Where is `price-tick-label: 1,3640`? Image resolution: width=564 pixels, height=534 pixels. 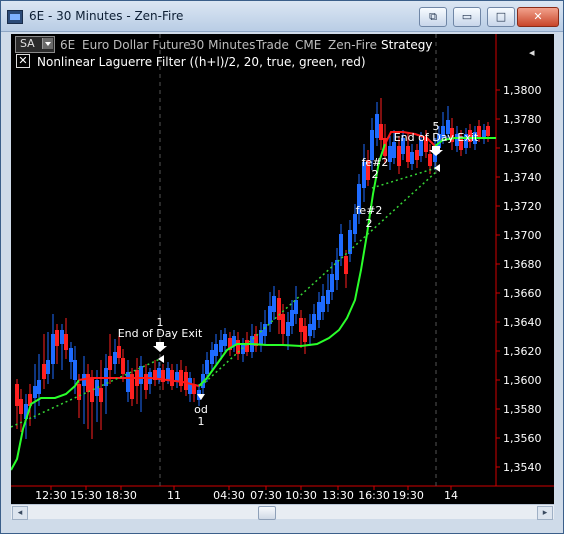 price-tick-label: 1,3640 is located at coordinates (522, 322).